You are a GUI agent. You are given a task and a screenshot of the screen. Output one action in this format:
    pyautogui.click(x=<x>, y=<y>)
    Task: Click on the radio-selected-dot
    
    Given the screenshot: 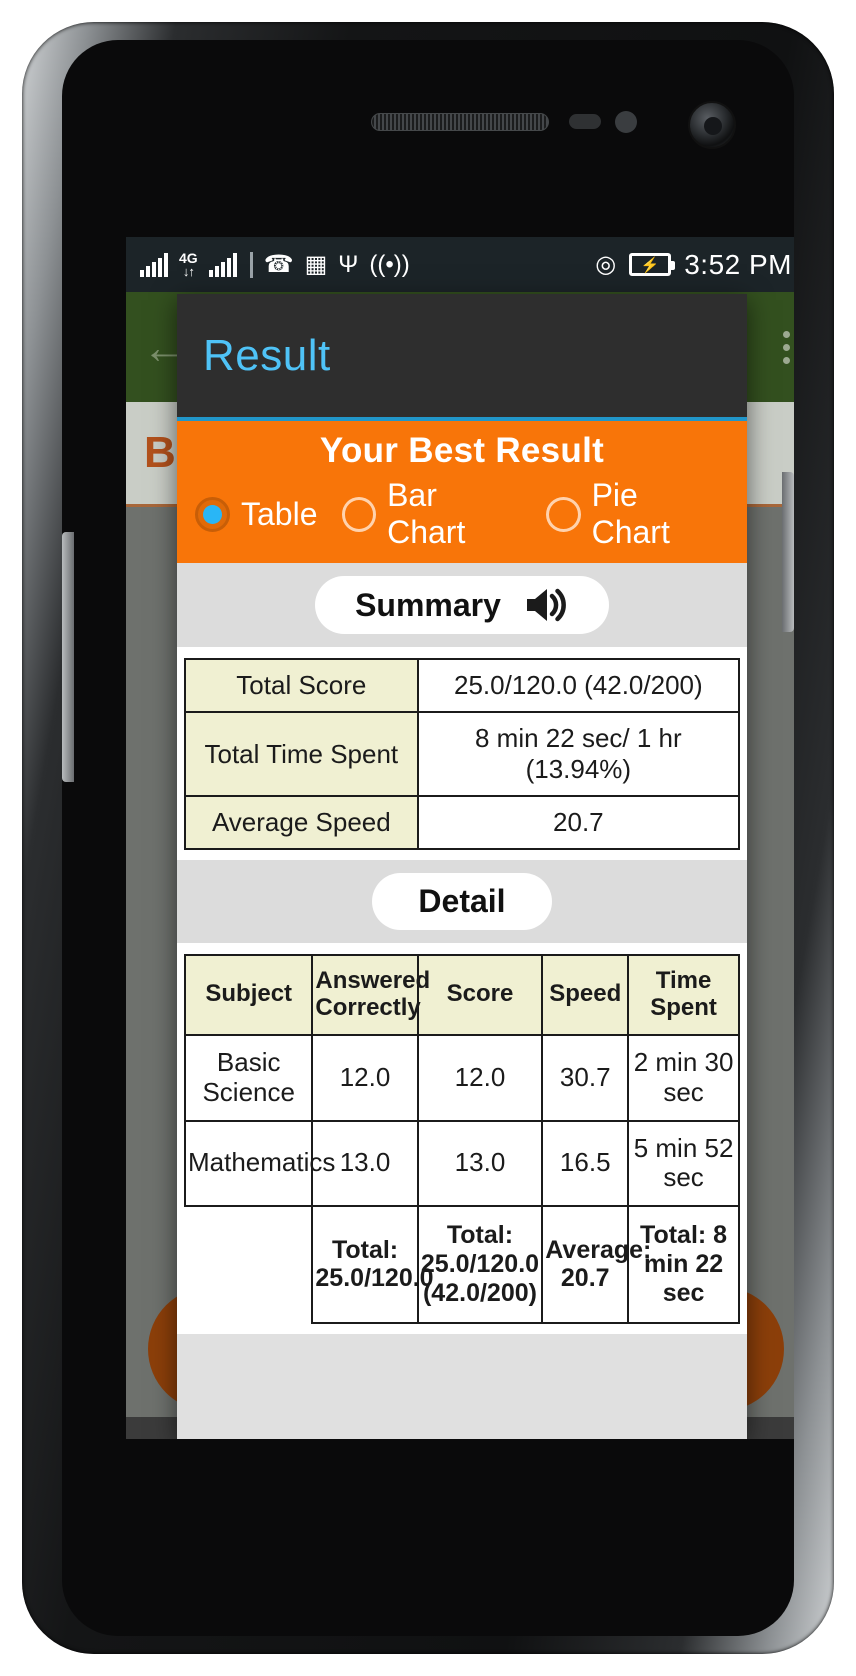 What is the action you would take?
    pyautogui.click(x=212, y=514)
    